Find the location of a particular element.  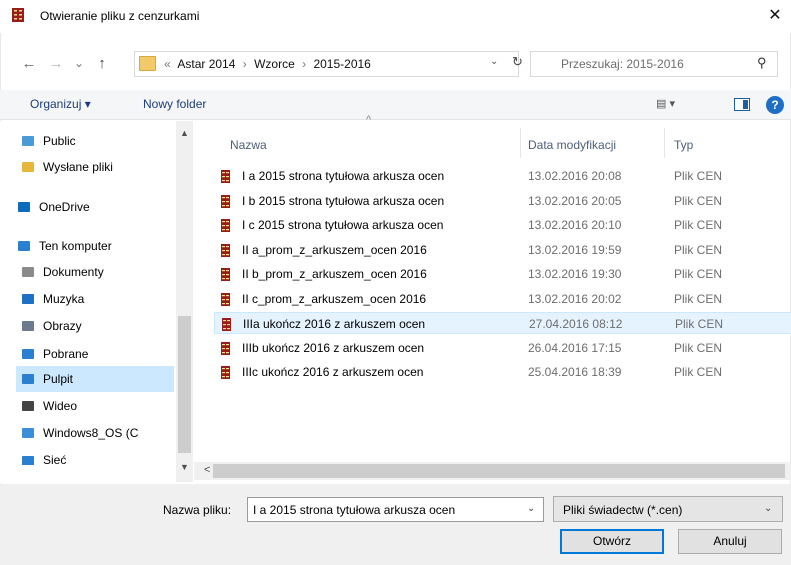

column-header-name: Nazwa is located at coordinates (248, 145).